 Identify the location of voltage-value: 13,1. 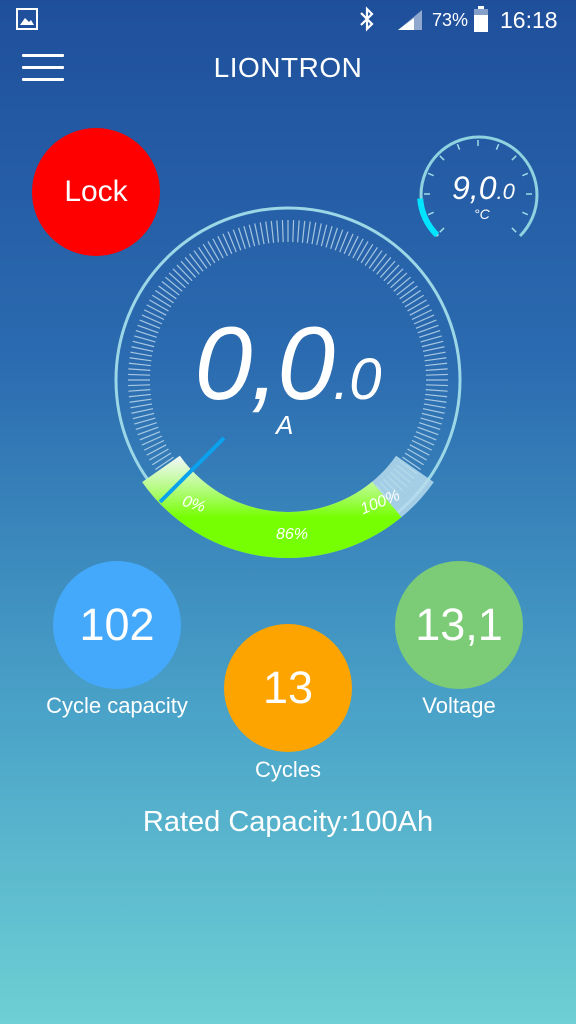
(459, 625).